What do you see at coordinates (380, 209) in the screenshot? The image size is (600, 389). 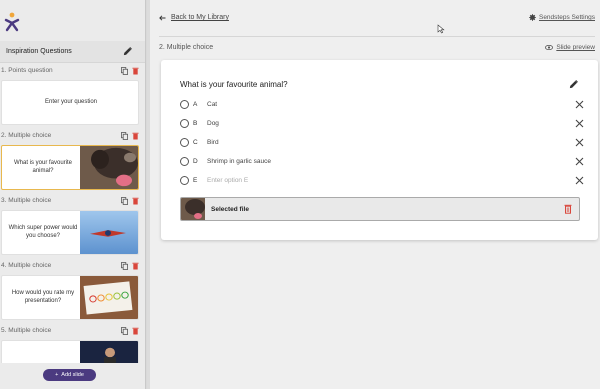 I see `selected-file: Selected file` at bounding box center [380, 209].